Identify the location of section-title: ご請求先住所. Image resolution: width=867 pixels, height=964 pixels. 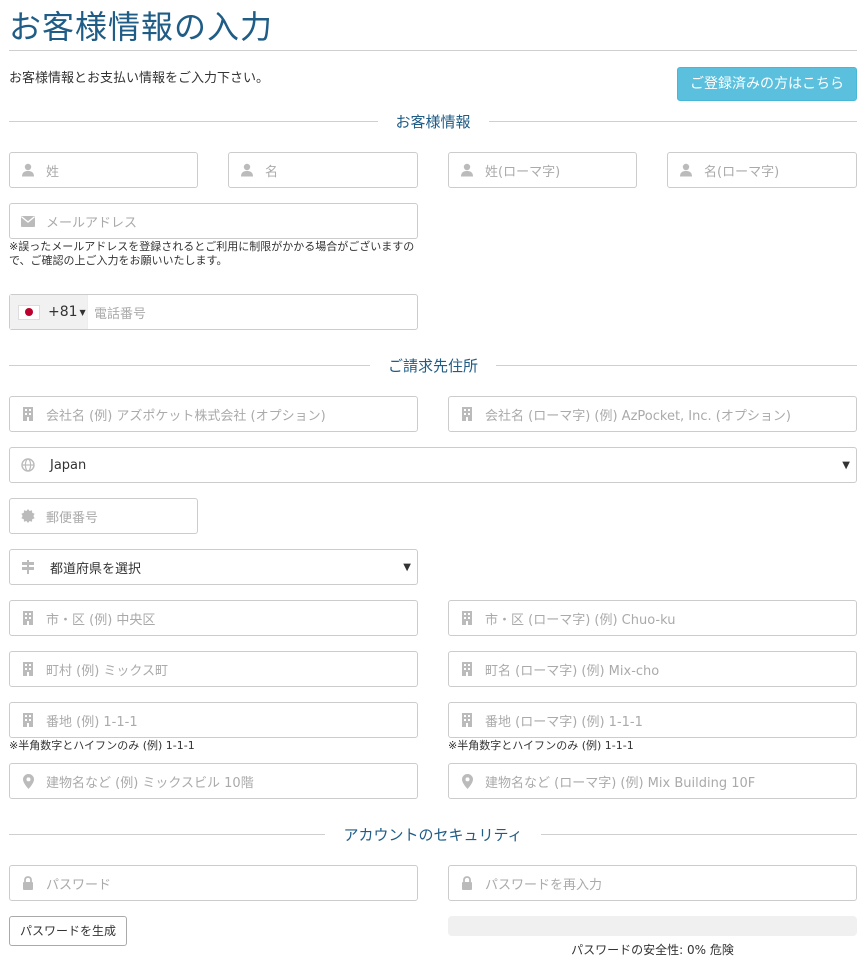
(433, 365).